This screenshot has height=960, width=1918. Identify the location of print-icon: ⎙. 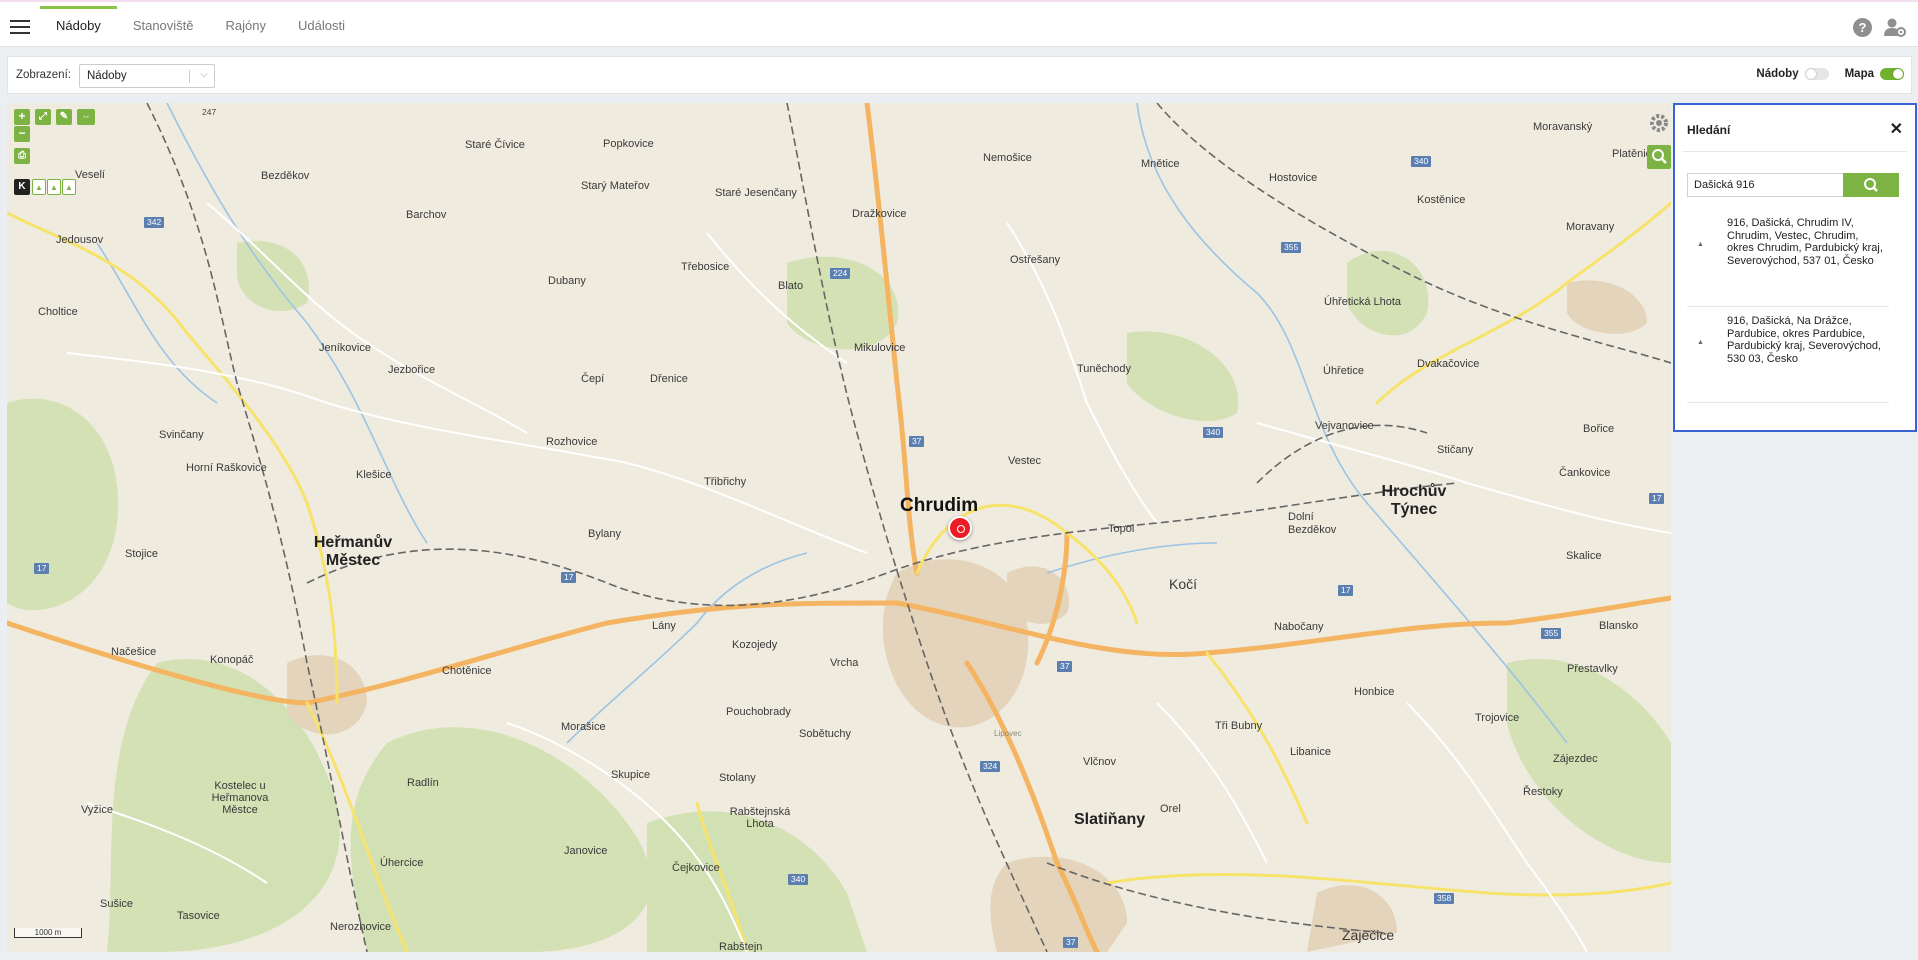
(22, 156).